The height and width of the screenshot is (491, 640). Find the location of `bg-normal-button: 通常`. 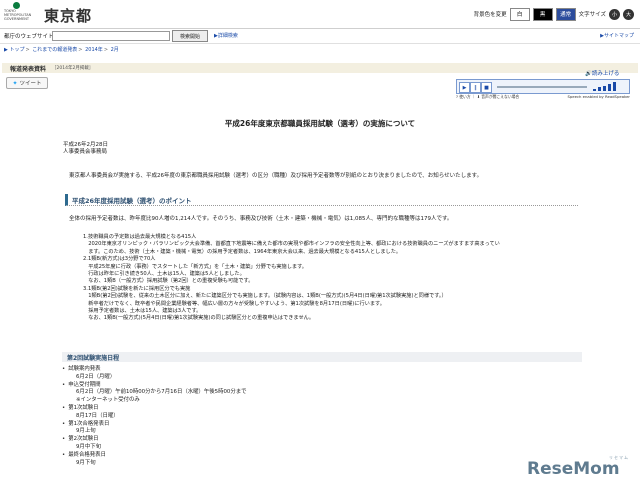

bg-normal-button: 通常 is located at coordinates (565, 14).